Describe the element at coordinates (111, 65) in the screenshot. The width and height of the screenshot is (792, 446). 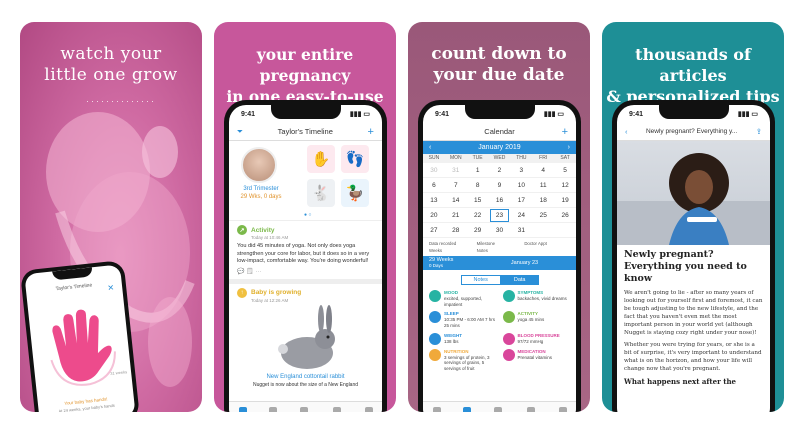
I see `panel-headline: watch your little one grow` at that location.